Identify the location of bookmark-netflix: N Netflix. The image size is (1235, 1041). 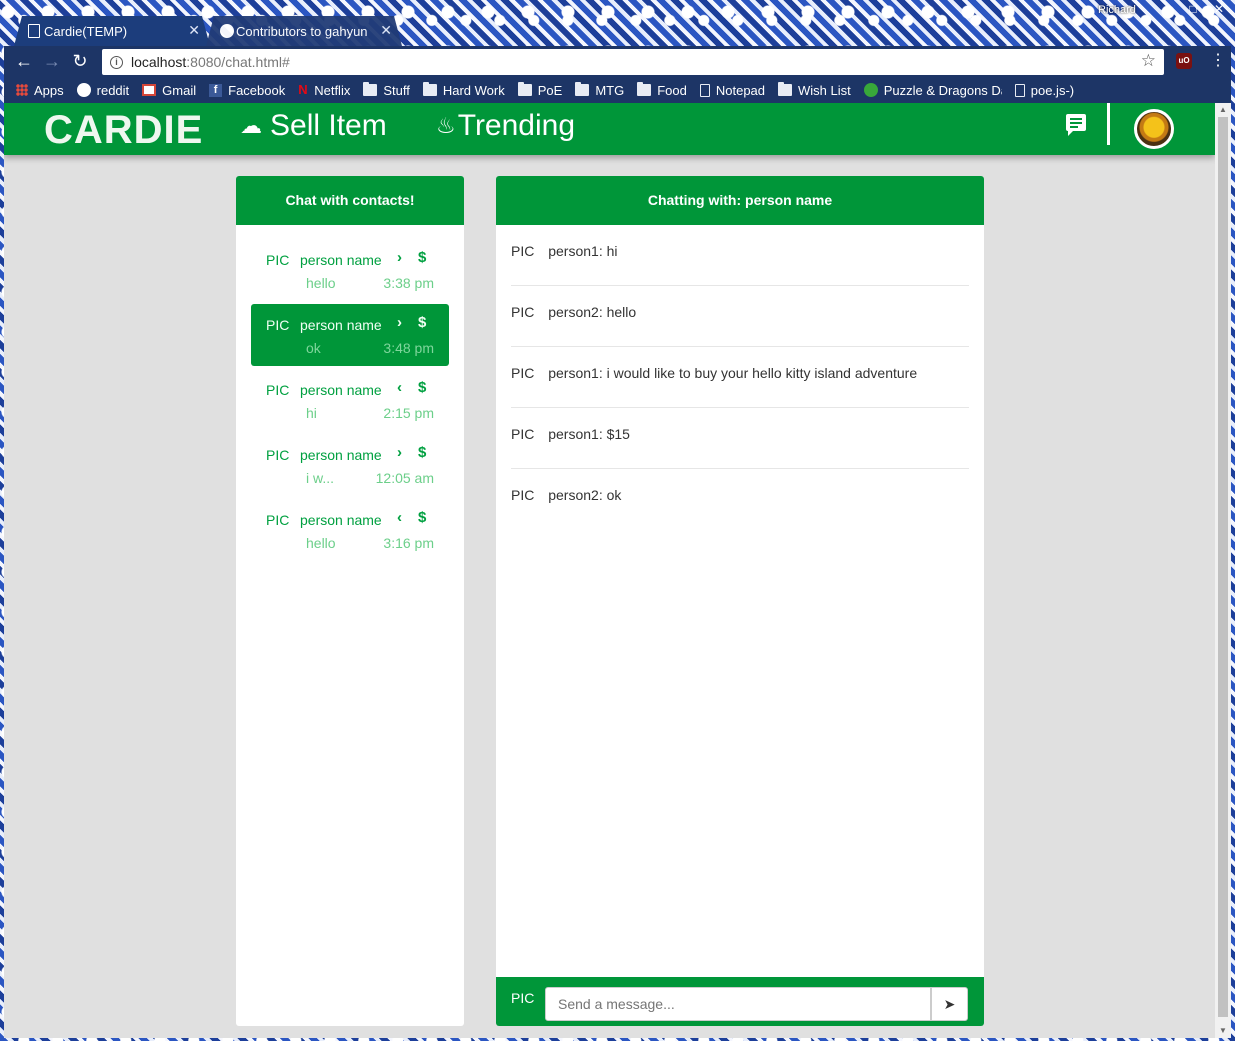
(324, 90).